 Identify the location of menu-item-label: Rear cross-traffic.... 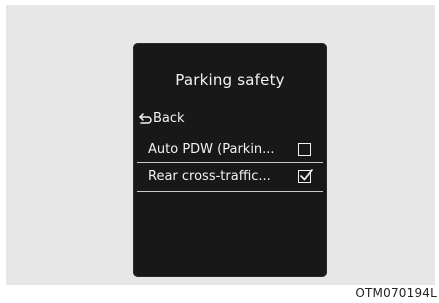
(209, 176).